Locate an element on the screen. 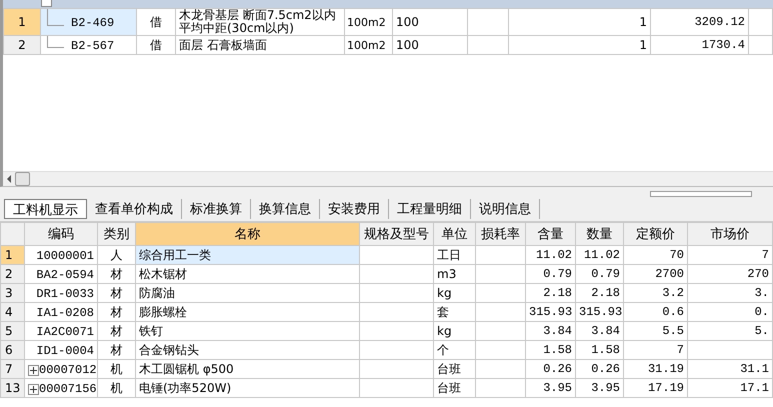 This screenshot has width=773, height=407. horizontal-scrollbar is located at coordinates (388, 178).